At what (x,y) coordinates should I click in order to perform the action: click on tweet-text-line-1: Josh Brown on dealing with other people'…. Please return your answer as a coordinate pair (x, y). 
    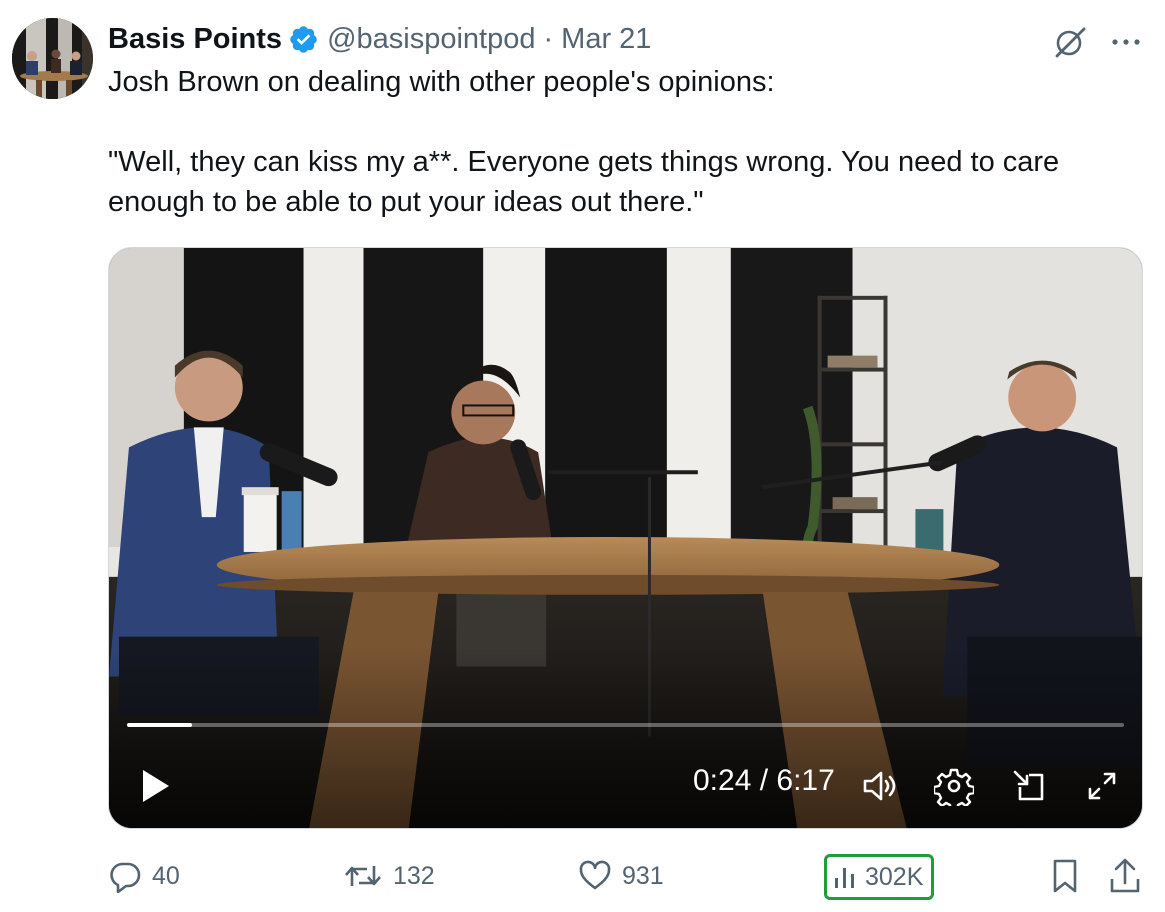
    Looking at the image, I should click on (441, 82).